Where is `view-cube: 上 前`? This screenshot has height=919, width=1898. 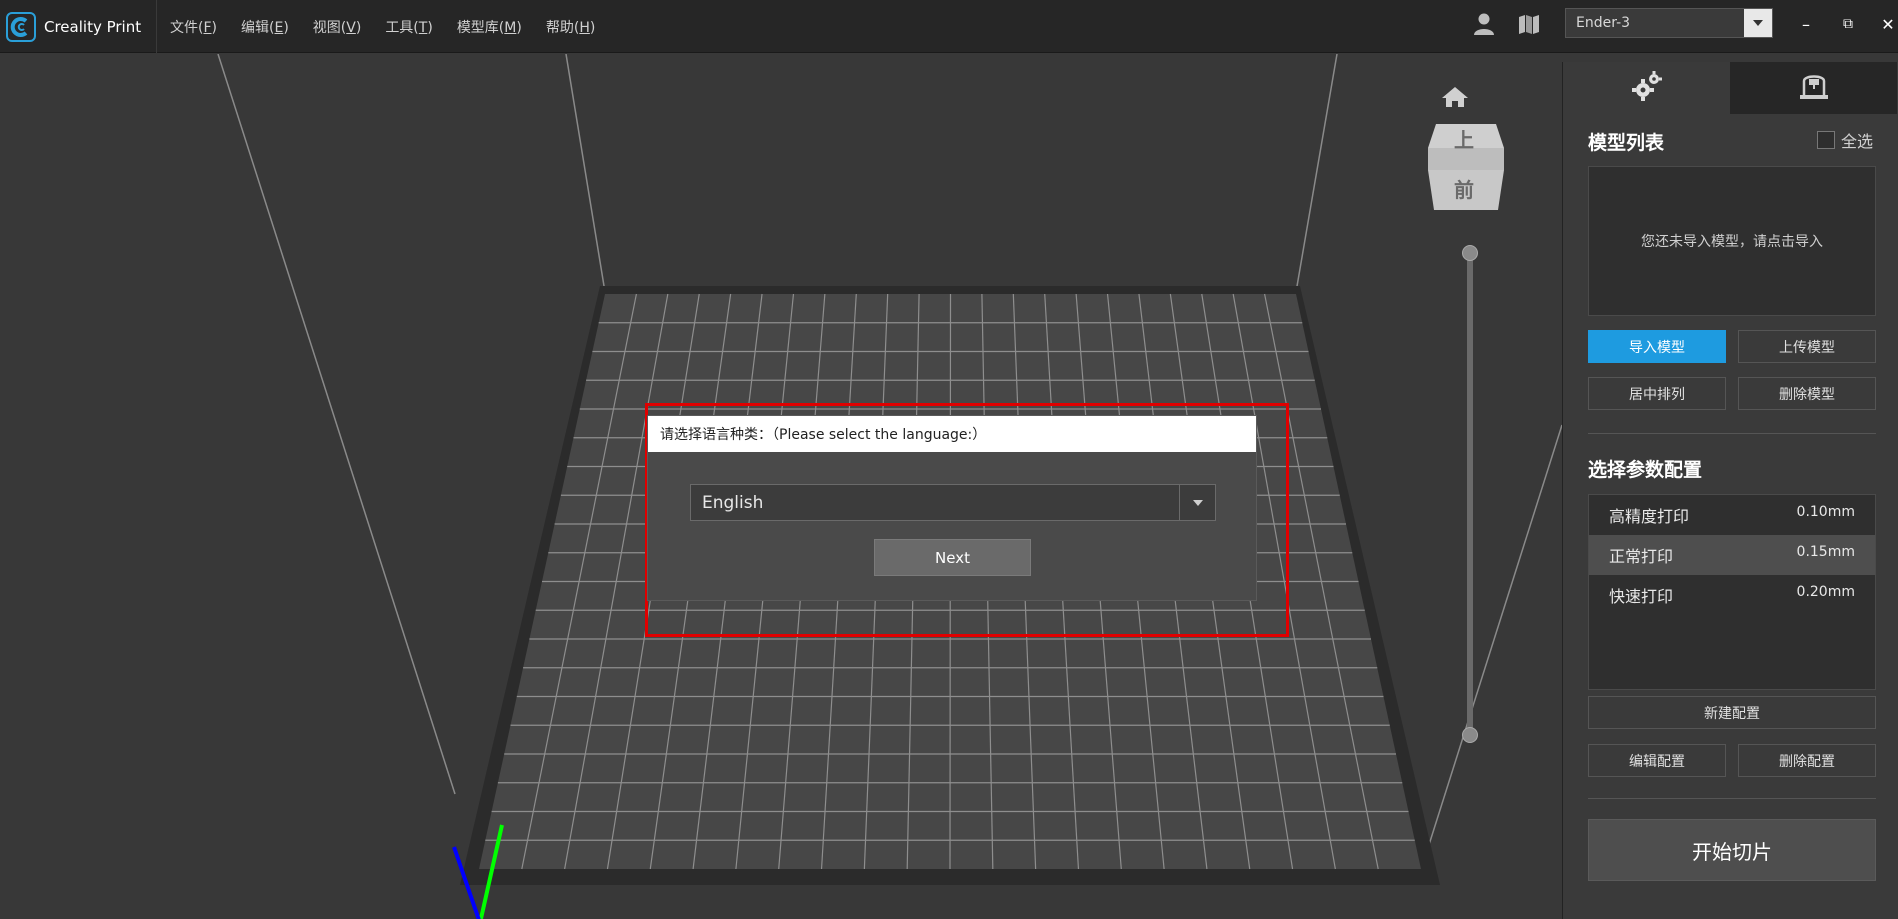 view-cube: 上 前 is located at coordinates (1466, 165).